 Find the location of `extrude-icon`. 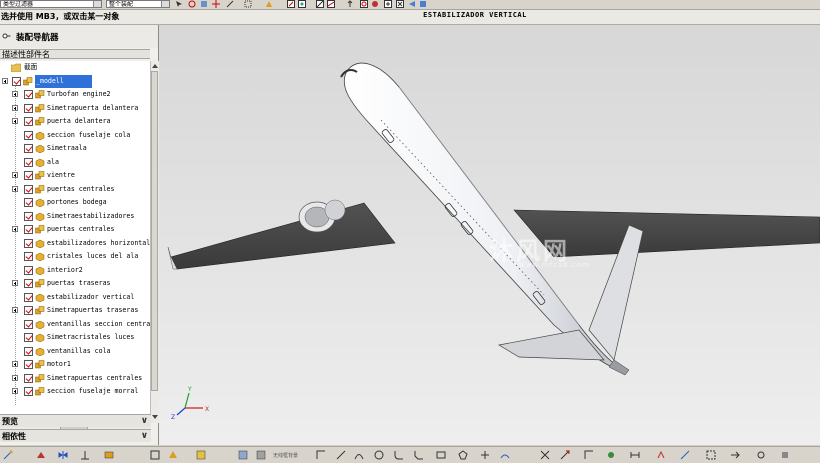

extrude-icon is located at coordinates (41, 455).